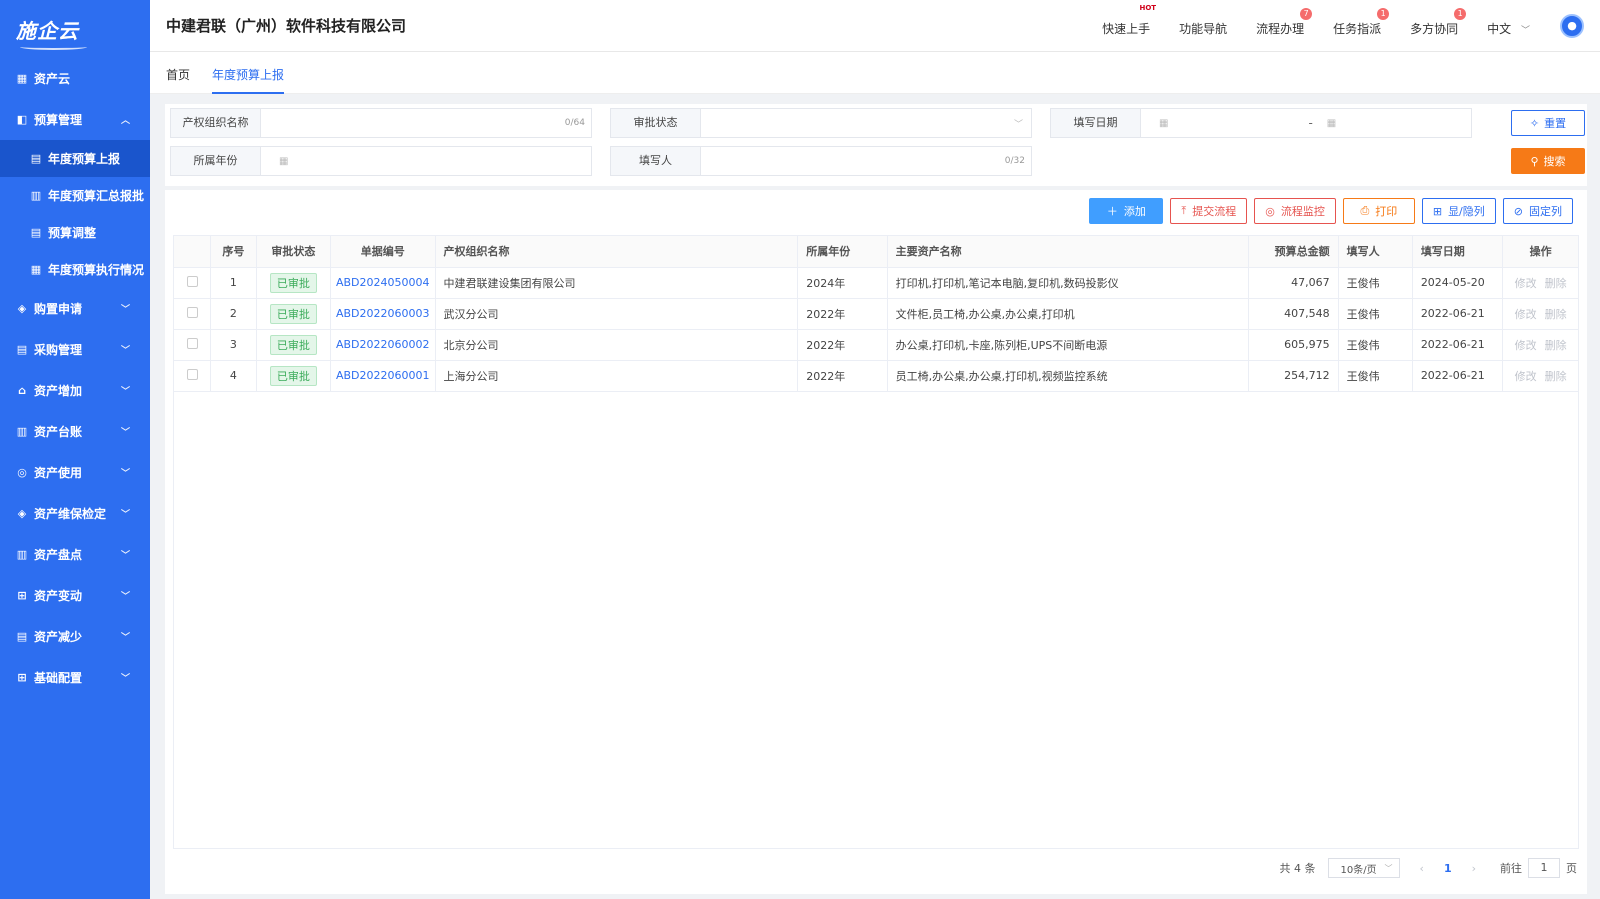 This screenshot has height=899, width=1600. I want to click on code-link: ABD2022060002, so click(383, 344).